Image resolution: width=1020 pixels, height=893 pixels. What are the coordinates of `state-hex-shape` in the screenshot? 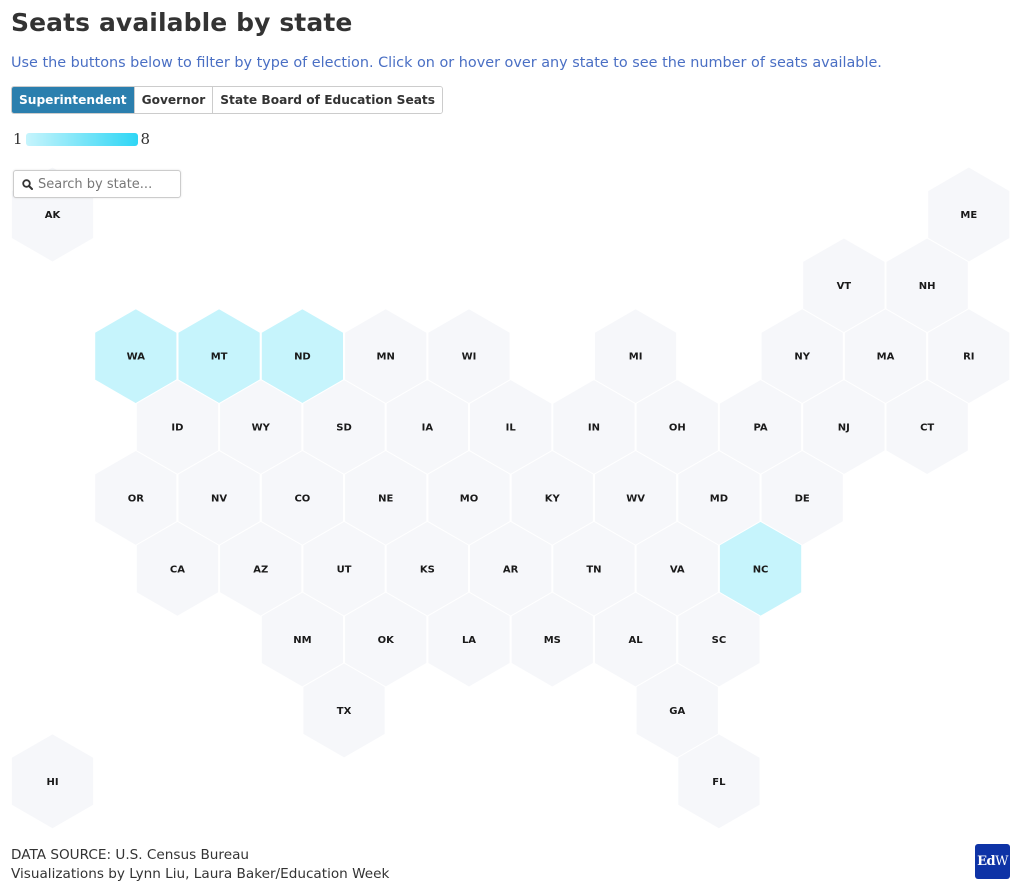 It's located at (52, 781).